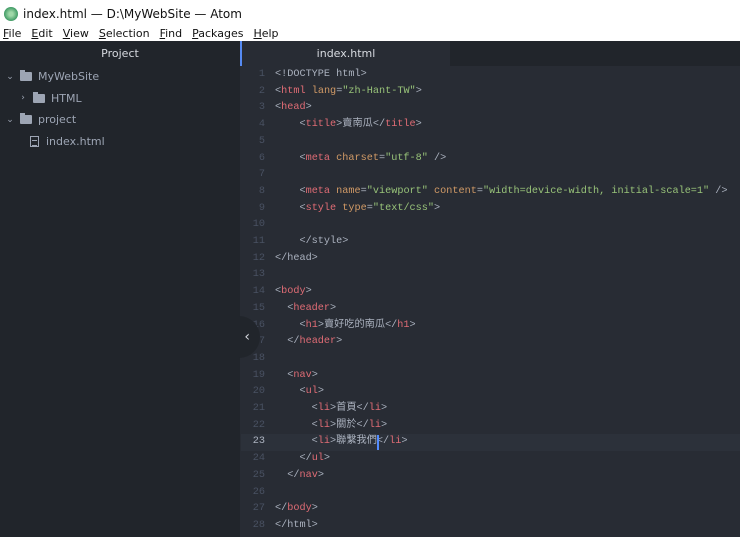 Image resolution: width=740 pixels, height=537 pixels. What do you see at coordinates (132, 13) in the screenshot?
I see `window-title: index.html — D:\MyWebSite — Atom` at bounding box center [132, 13].